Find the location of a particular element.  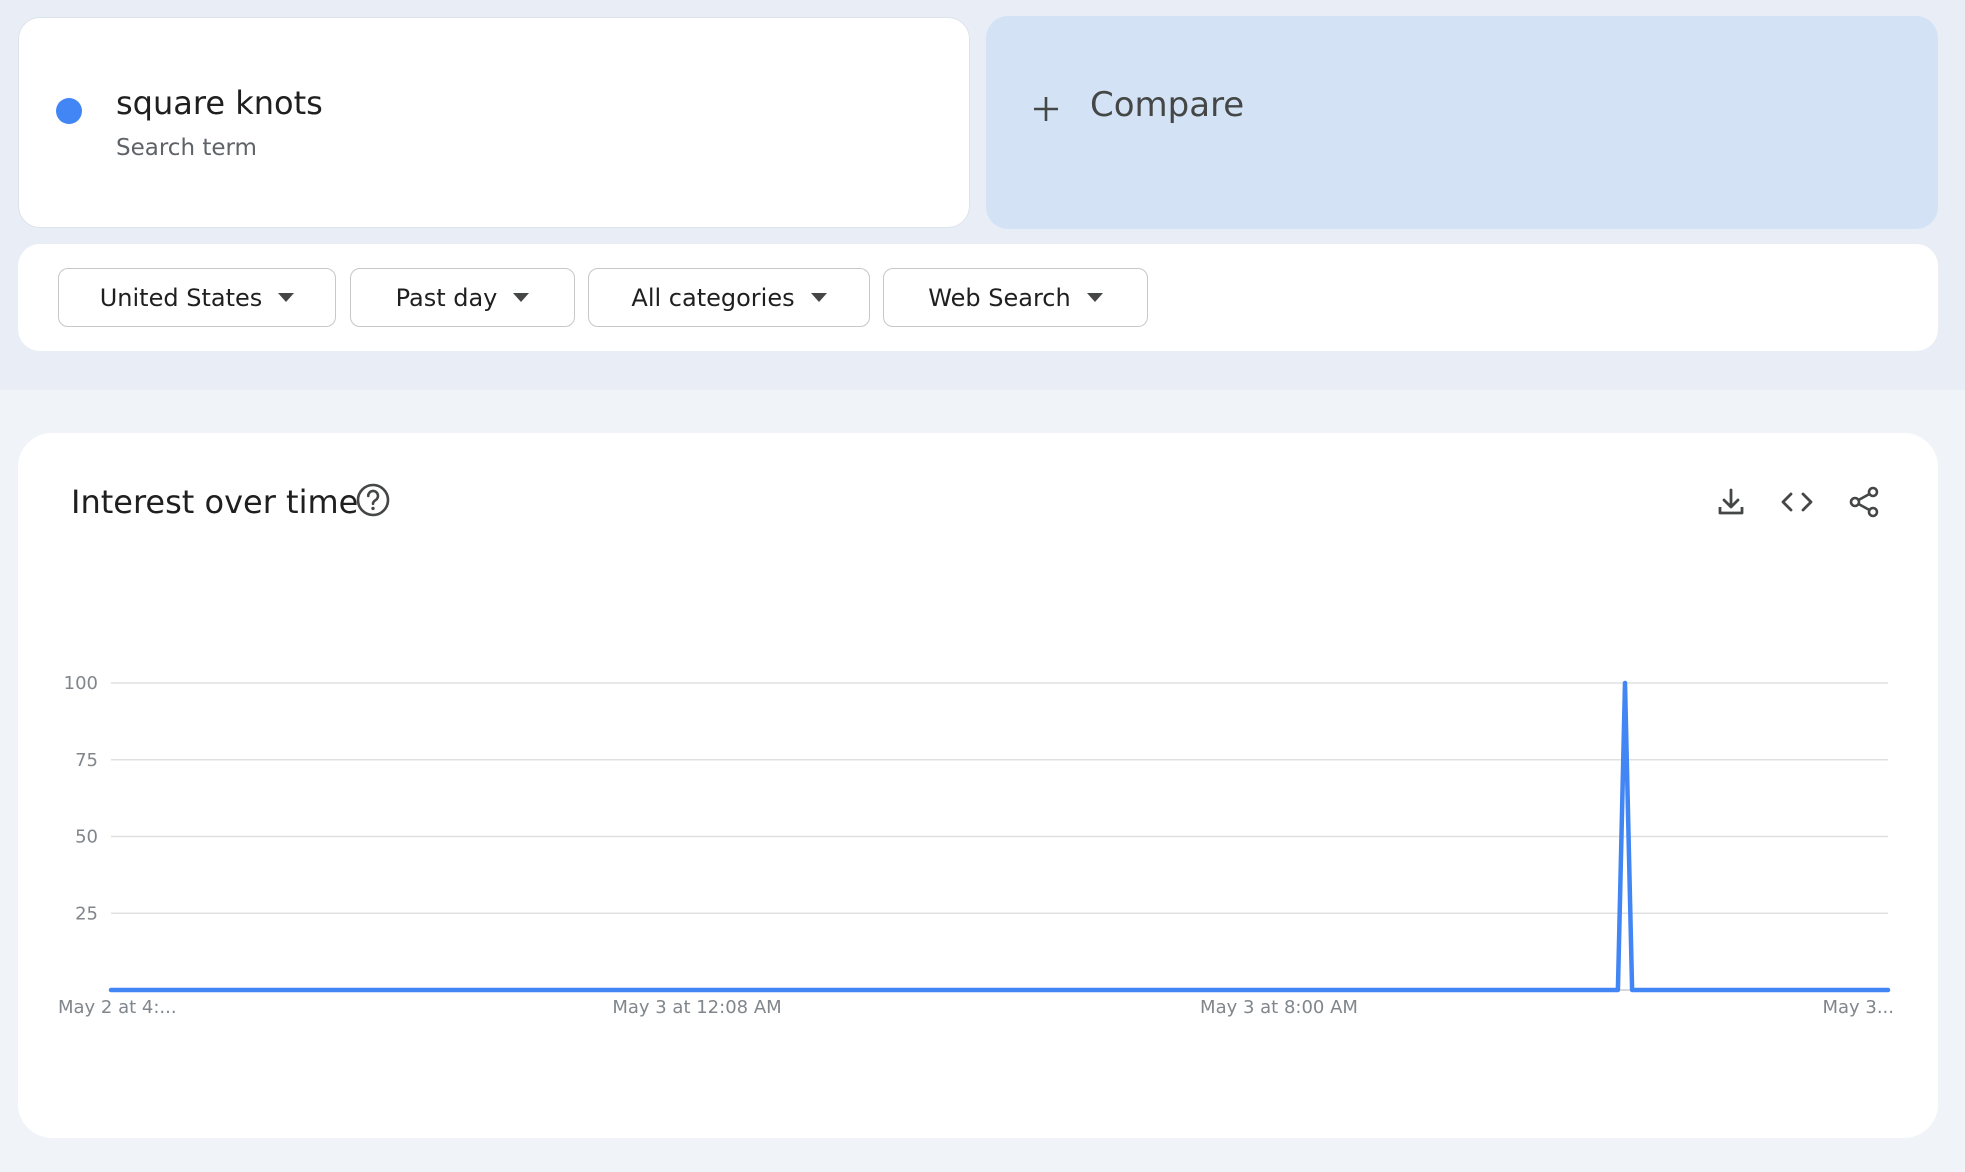

plus-icon is located at coordinates (1046, 109).